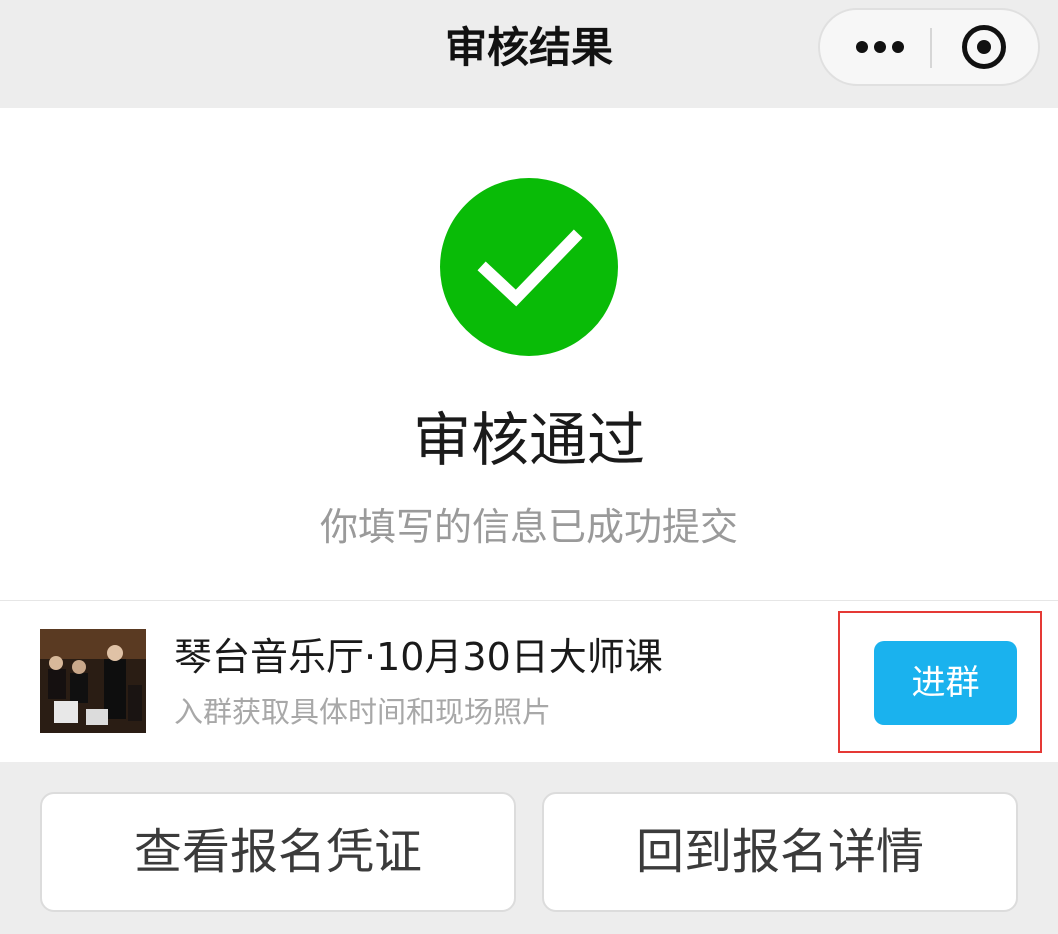  What do you see at coordinates (984, 47) in the screenshot?
I see `miniprogram-close-icon` at bounding box center [984, 47].